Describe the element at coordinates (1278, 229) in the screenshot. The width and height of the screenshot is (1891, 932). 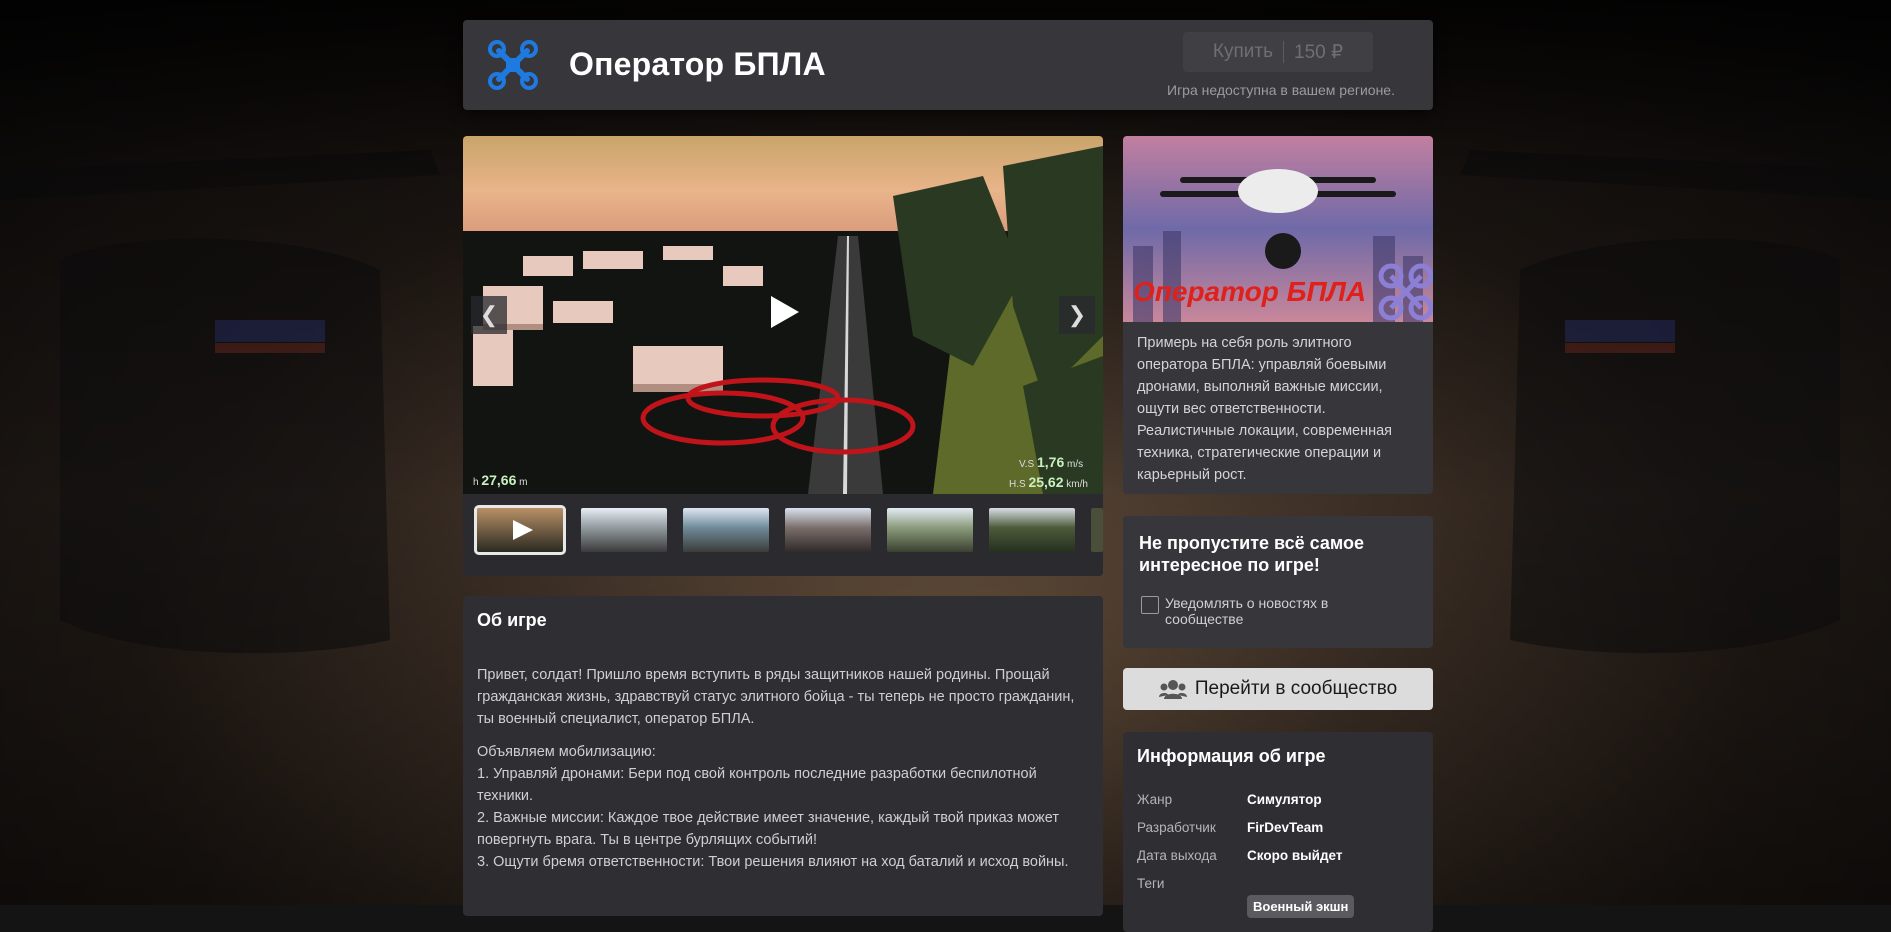
I see `cover-art: Оператор БПЛА` at that location.